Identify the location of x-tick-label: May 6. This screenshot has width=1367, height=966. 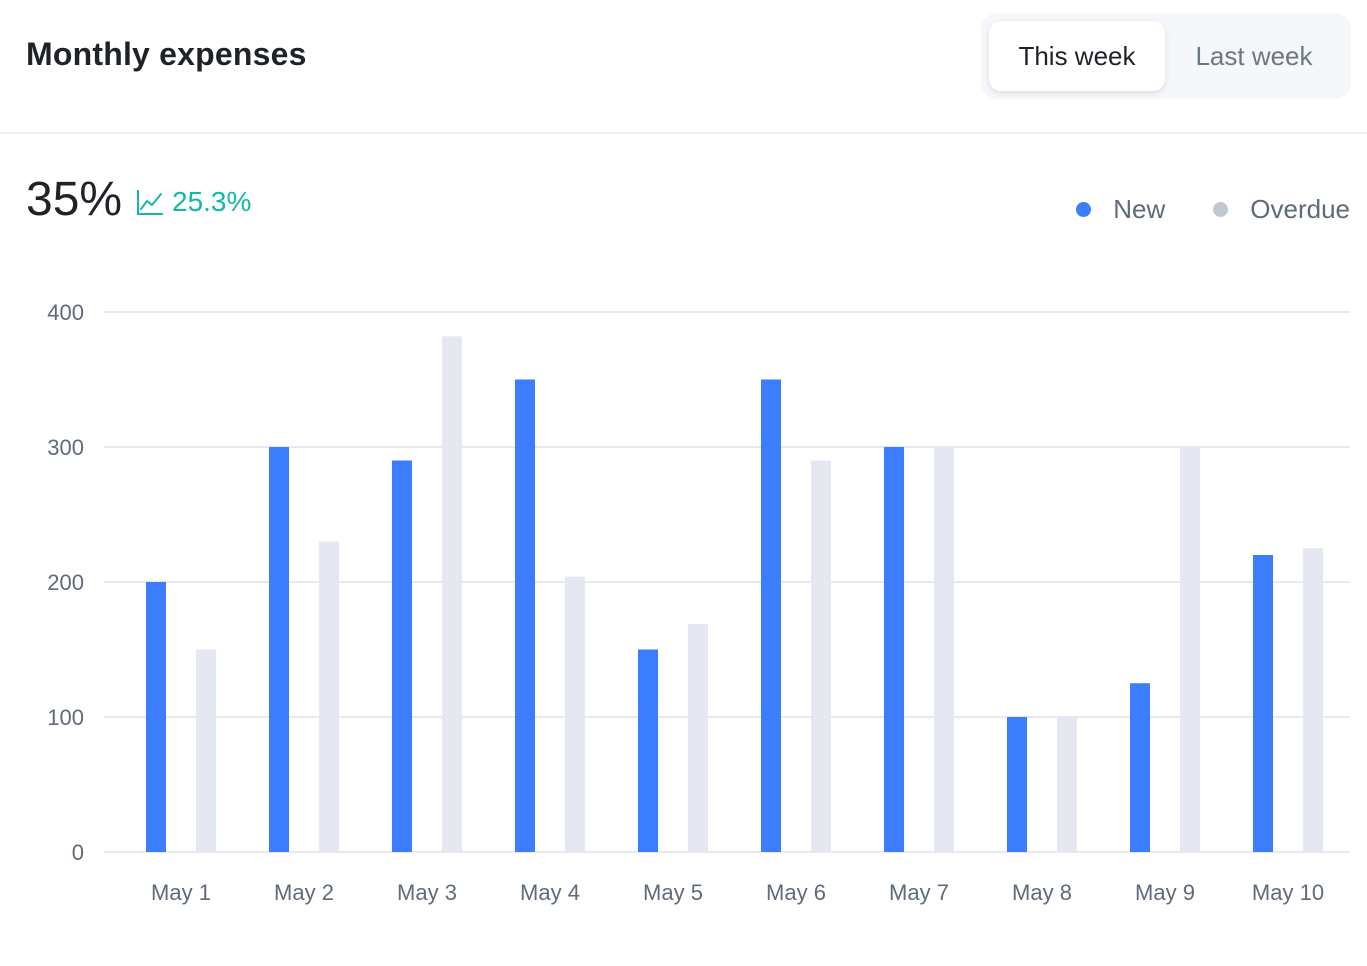
(796, 892).